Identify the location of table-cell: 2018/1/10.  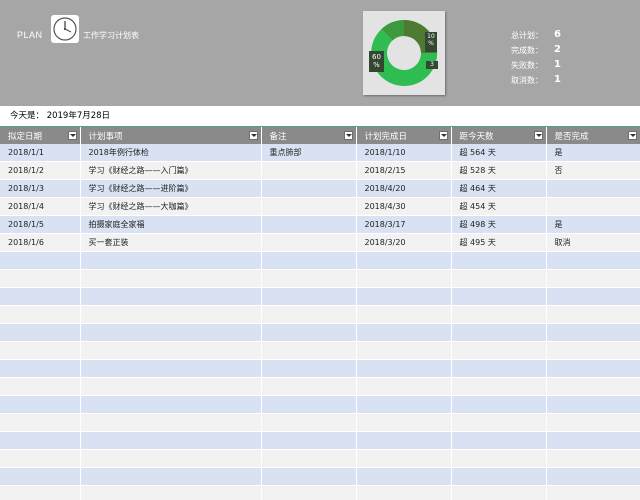
(404, 153).